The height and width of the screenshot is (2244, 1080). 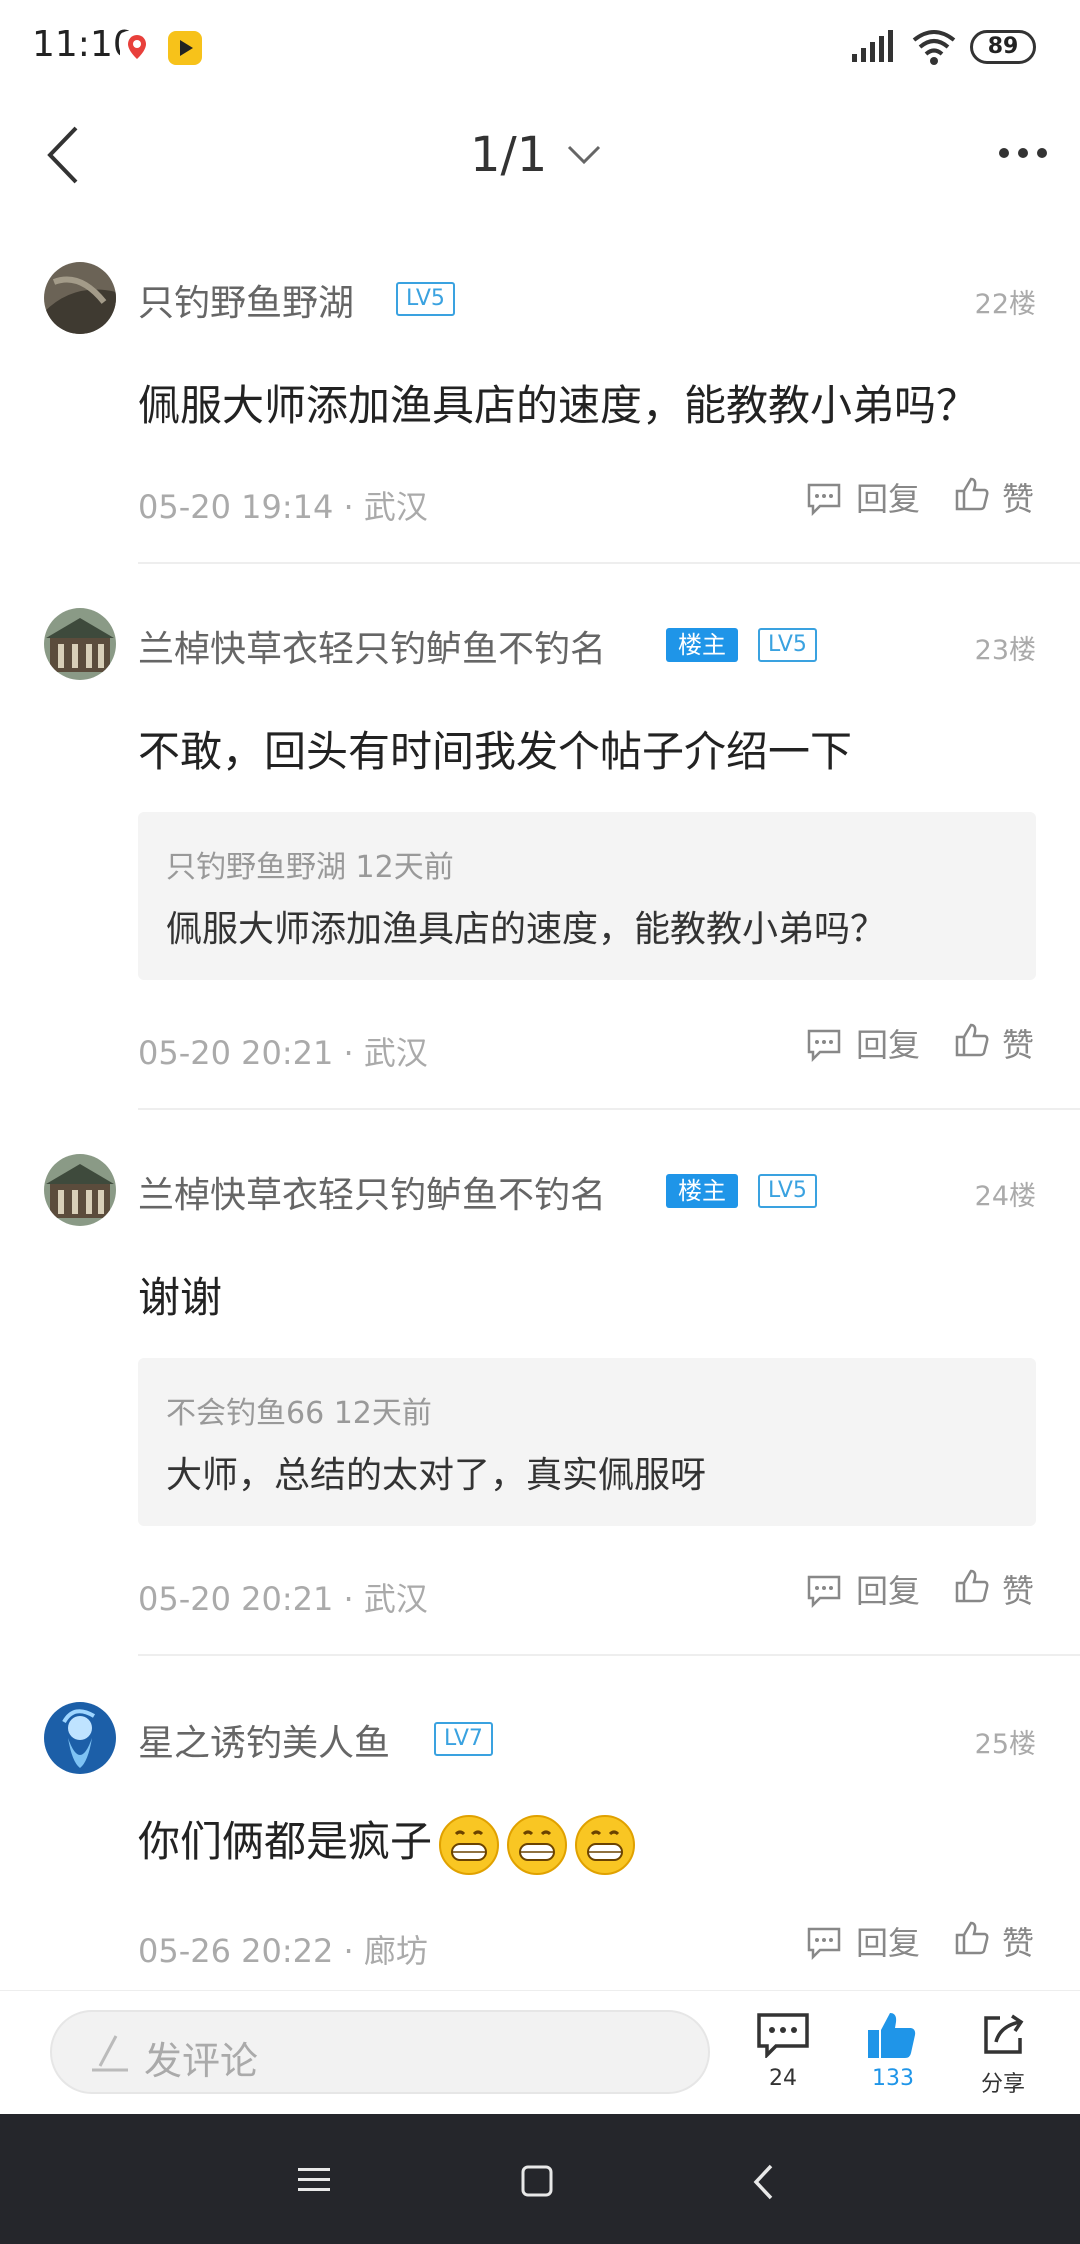 I want to click on map-pin-app-icon, so click(x=137, y=48).